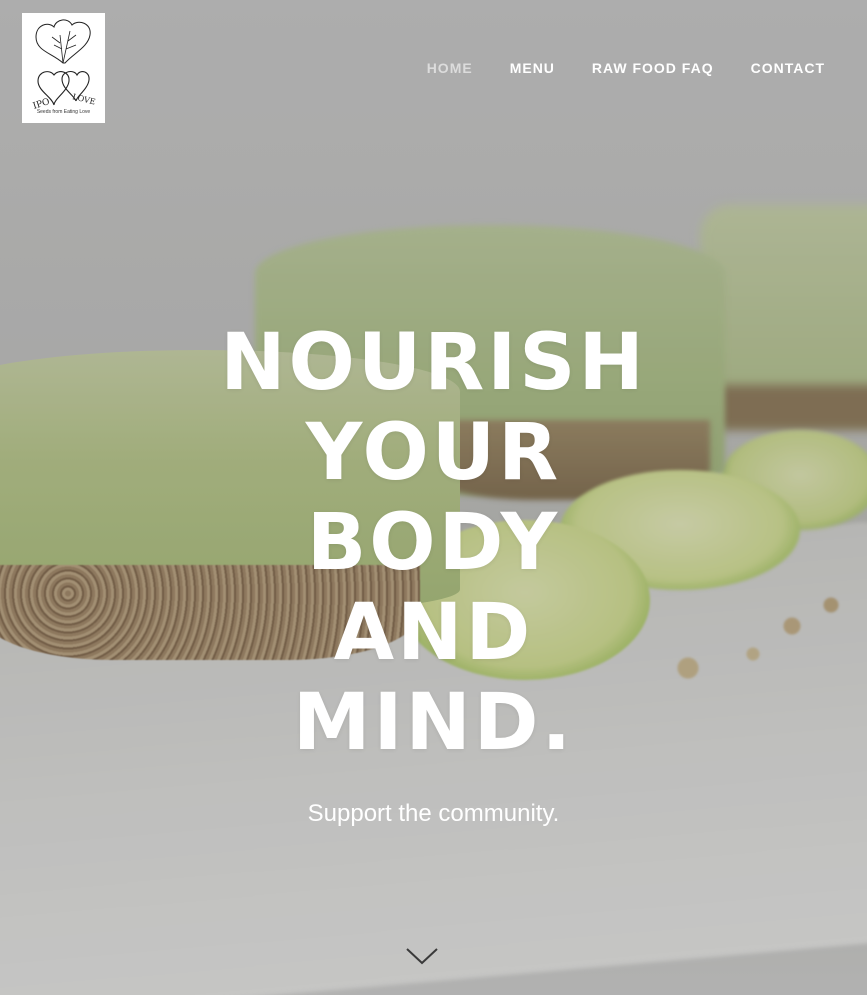 Image resolution: width=867 pixels, height=995 pixels. I want to click on logo-caption: Seeds from Eating Love, so click(63, 112).